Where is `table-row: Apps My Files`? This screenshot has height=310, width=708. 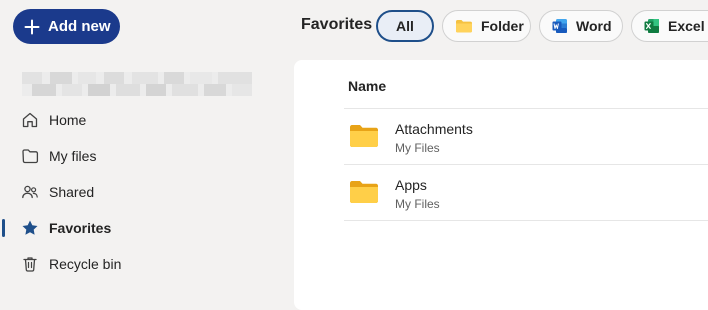 table-row: Apps My Files is located at coordinates (526, 192).